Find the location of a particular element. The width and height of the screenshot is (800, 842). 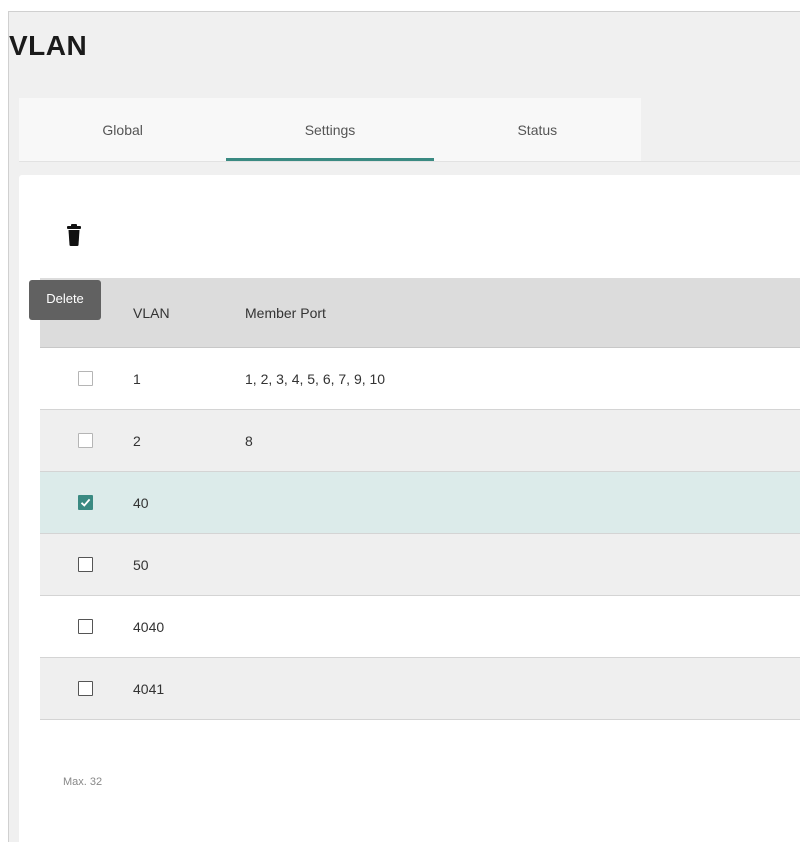

tab-bar: Global Settings Status is located at coordinates (330, 129).